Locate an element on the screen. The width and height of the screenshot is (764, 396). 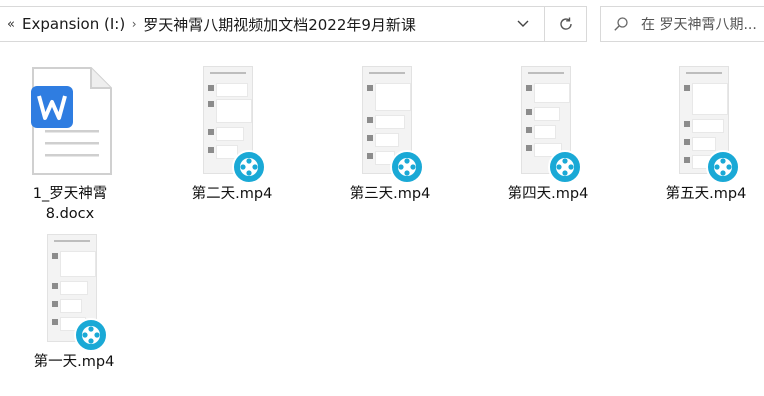
file-name: 1_罗天神霄 is located at coordinates (70, 194).